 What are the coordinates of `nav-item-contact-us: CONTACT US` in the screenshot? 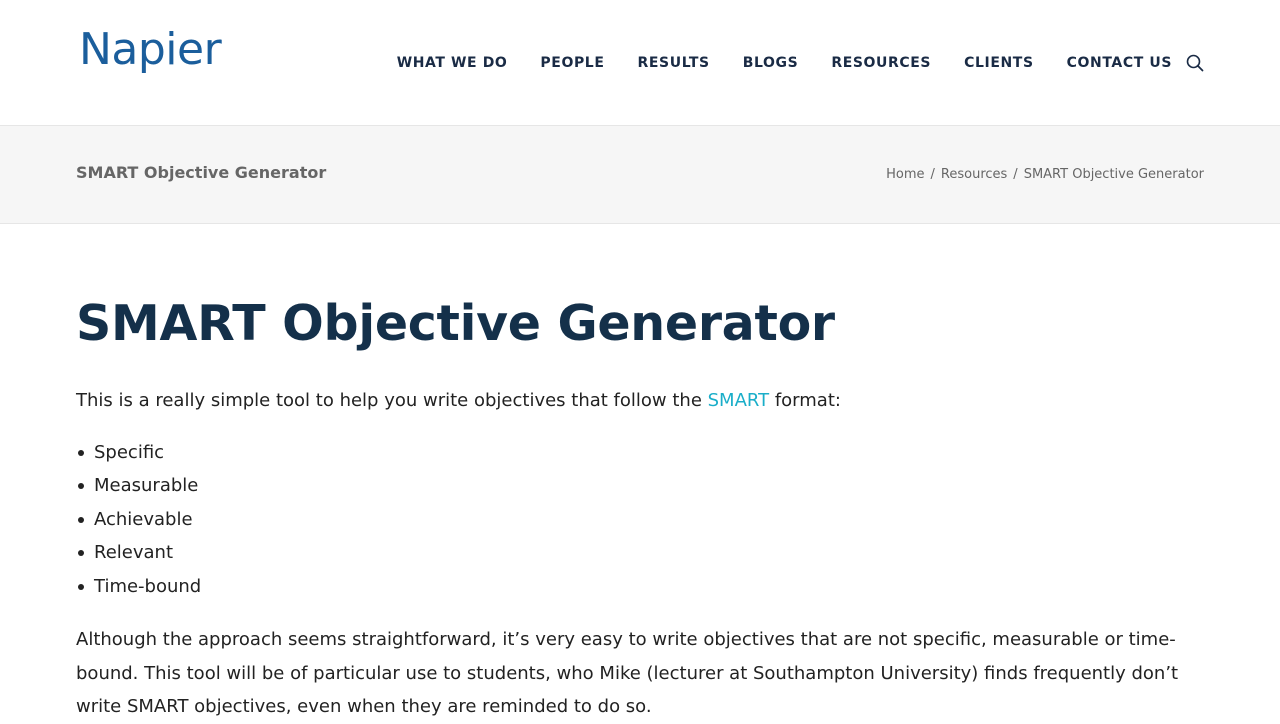 It's located at (1119, 63).